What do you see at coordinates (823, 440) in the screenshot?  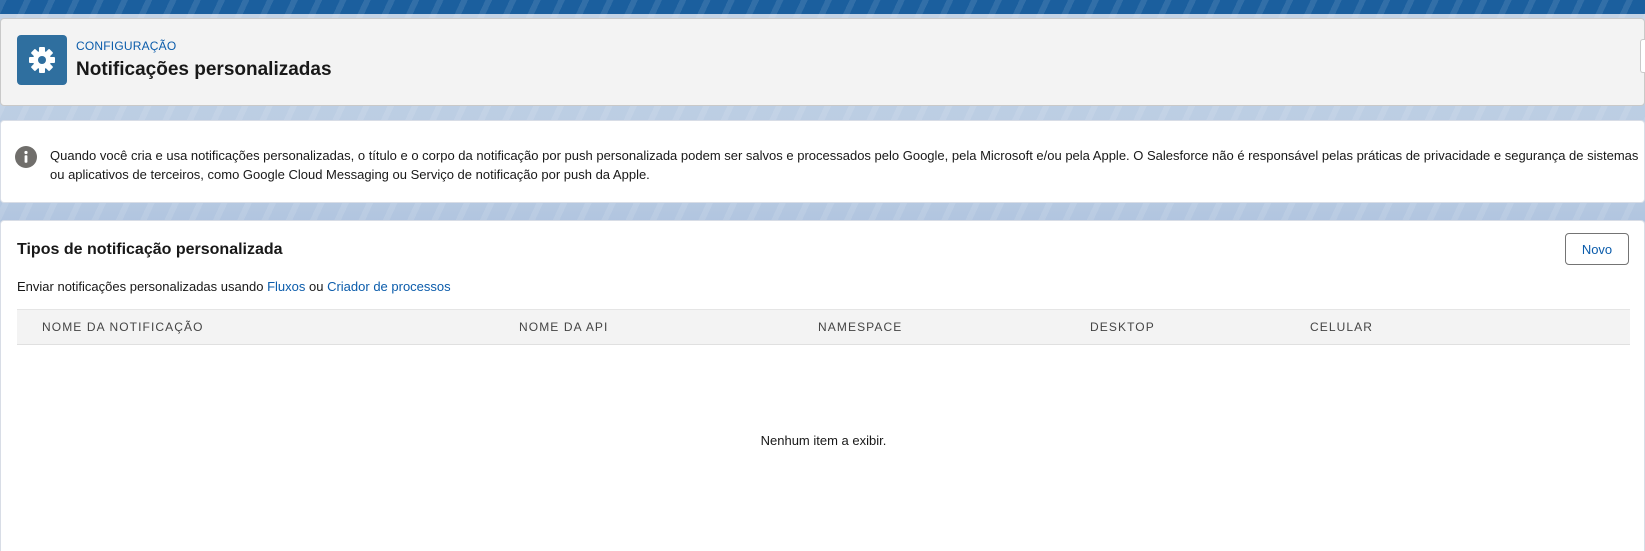 I see `empty-table-message: Nenhum item a exibir.` at bounding box center [823, 440].